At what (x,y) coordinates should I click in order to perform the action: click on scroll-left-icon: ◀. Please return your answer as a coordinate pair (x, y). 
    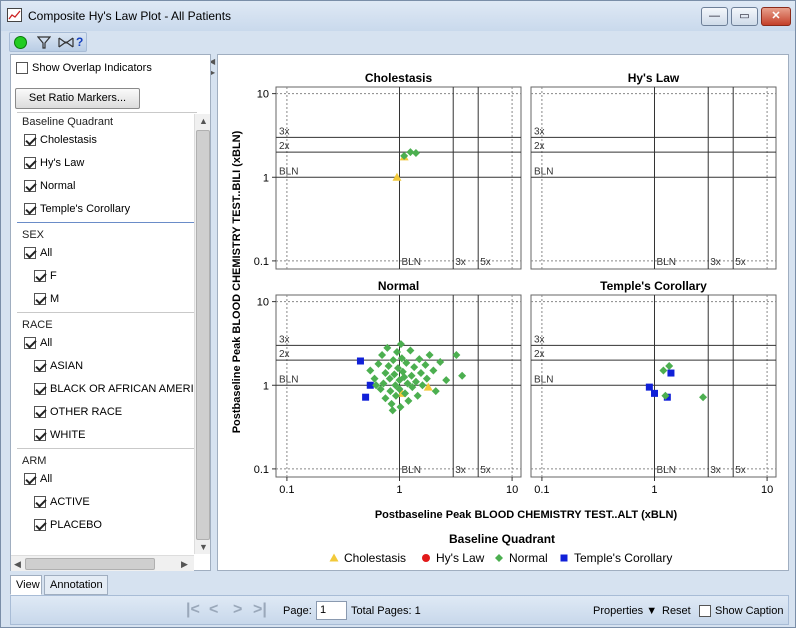
    Looking at the image, I should click on (17, 564).